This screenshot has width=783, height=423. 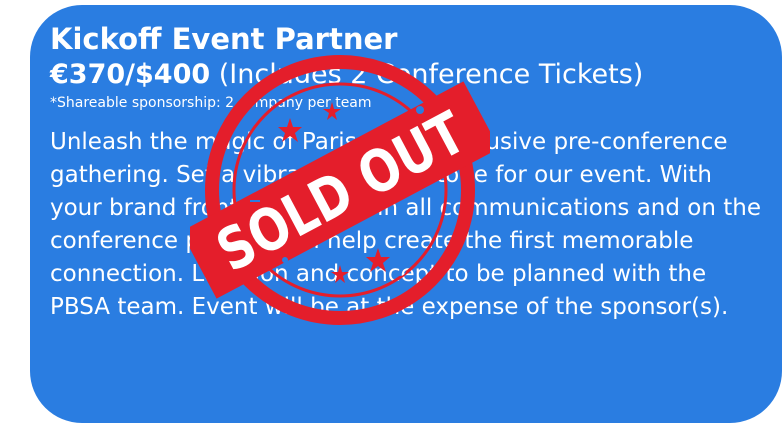 What do you see at coordinates (130, 74) in the screenshot?
I see `price: €370/$400` at bounding box center [130, 74].